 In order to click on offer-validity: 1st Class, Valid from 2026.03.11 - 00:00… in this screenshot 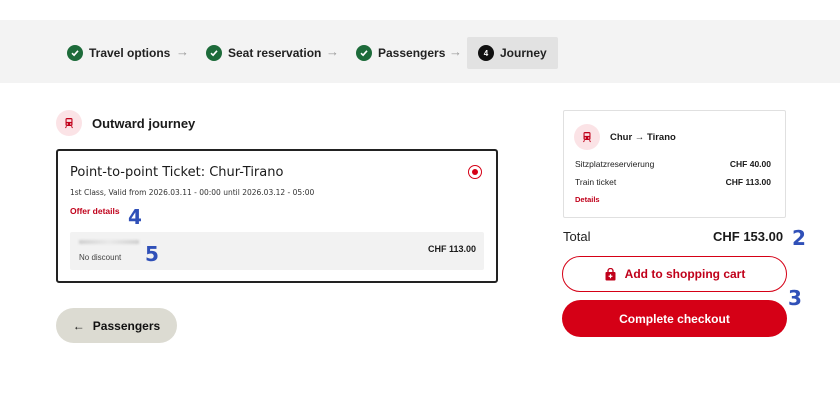, I will do `click(192, 192)`.